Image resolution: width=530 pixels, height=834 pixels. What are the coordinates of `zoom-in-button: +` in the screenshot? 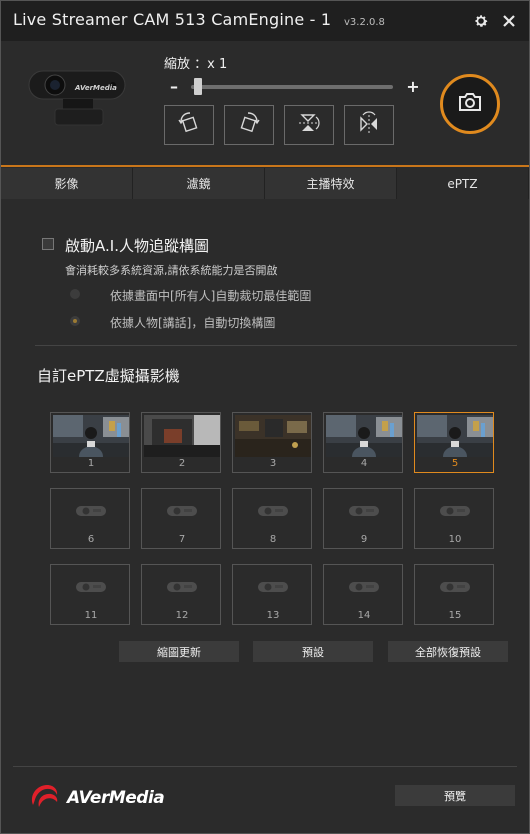 It's located at (413, 86).